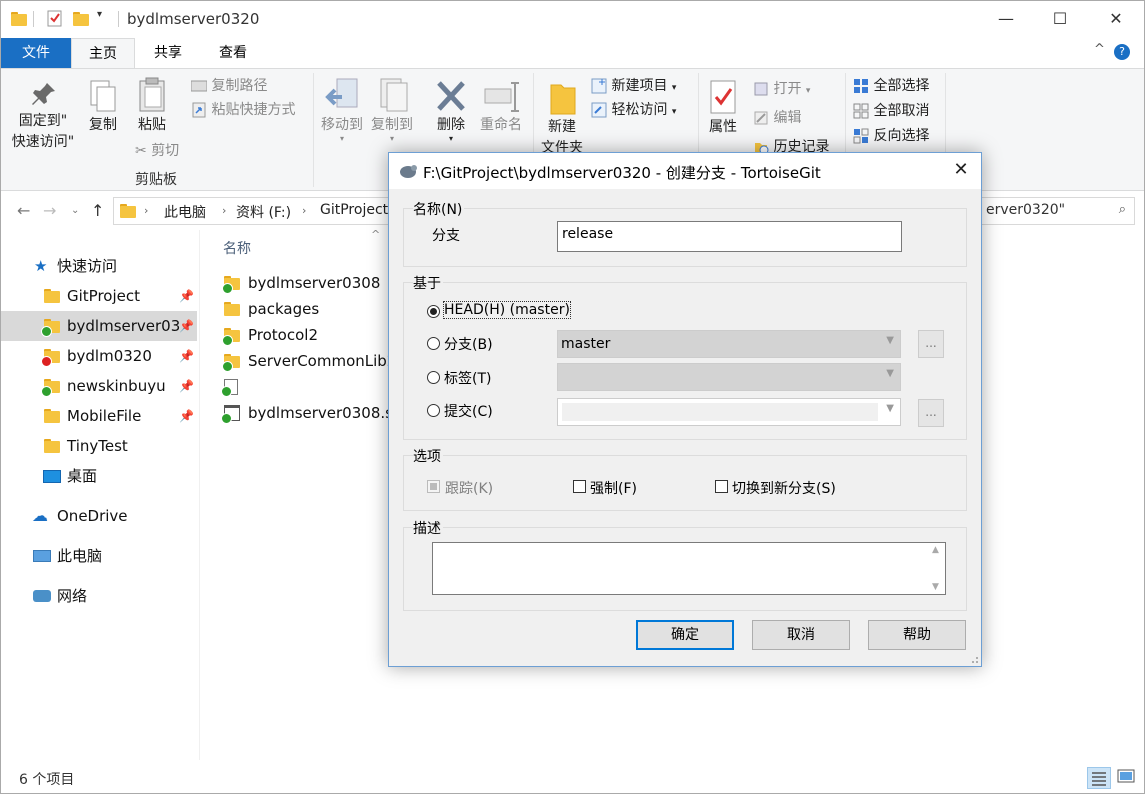 The width and height of the screenshot is (1145, 794). Describe the element at coordinates (43, 116) in the screenshot. I see `pin-quick-access-button: 固定到" 快速访问"` at that location.